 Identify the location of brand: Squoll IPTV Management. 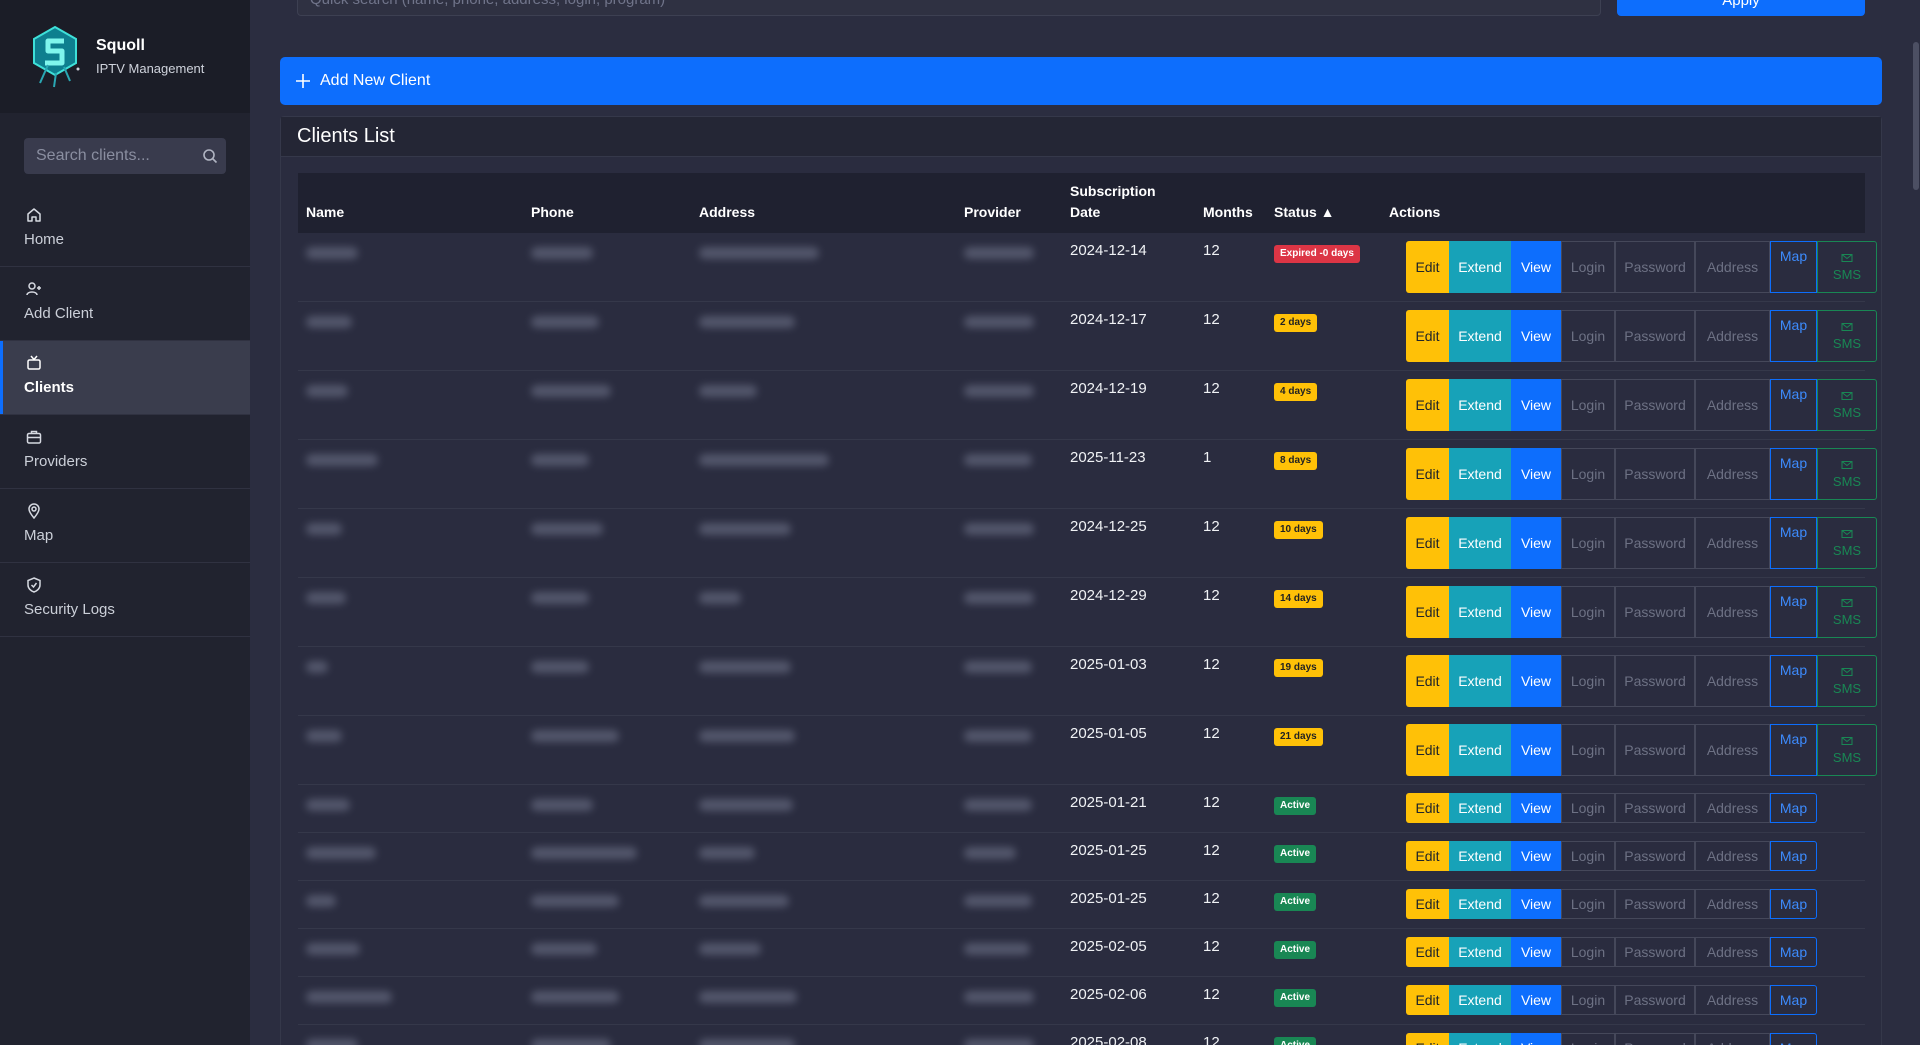
(125, 56).